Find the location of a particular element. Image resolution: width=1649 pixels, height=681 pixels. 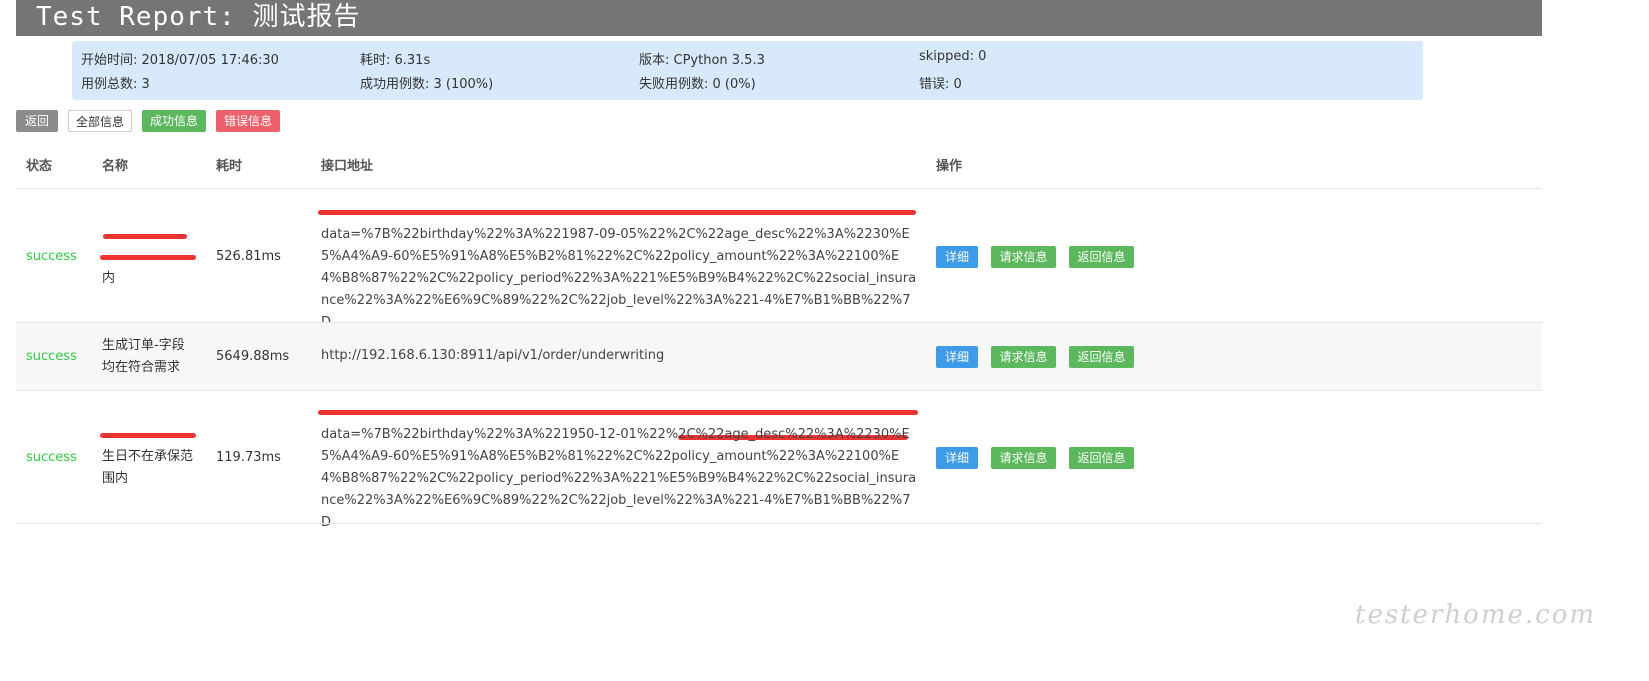

col-url-header: 接口地址 is located at coordinates (347, 166).